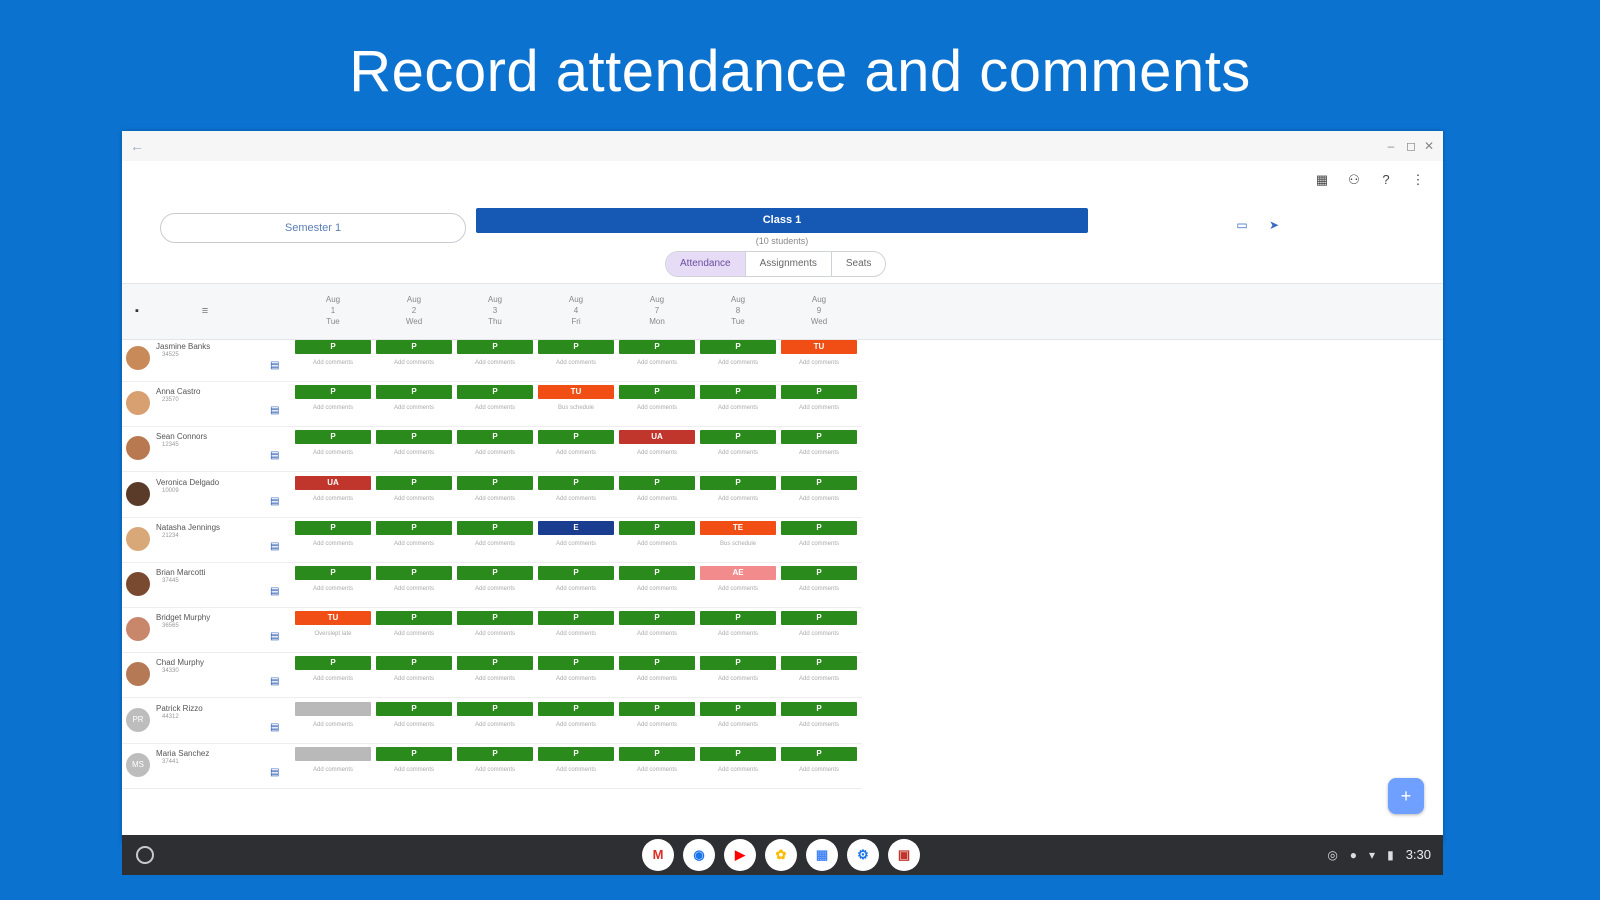  I want to click on avatar: PR, so click(138, 719).